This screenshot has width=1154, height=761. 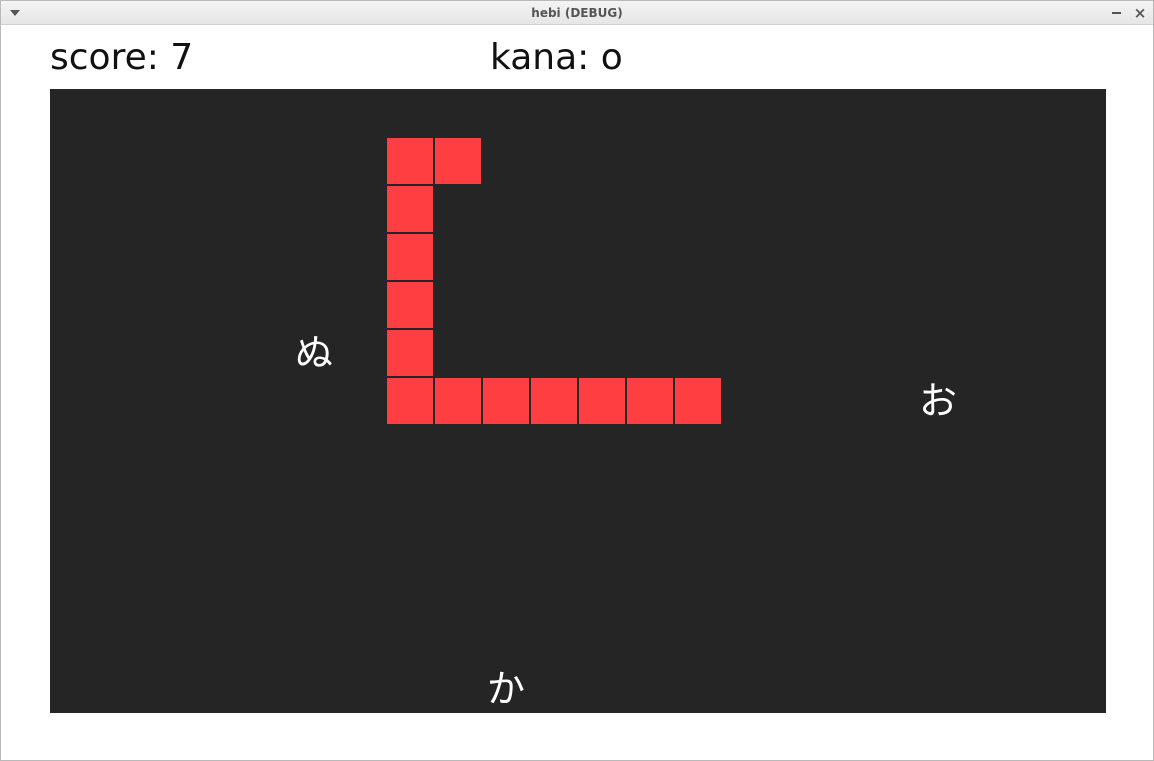 I want to click on close-icon: ×, so click(x=1140, y=13).